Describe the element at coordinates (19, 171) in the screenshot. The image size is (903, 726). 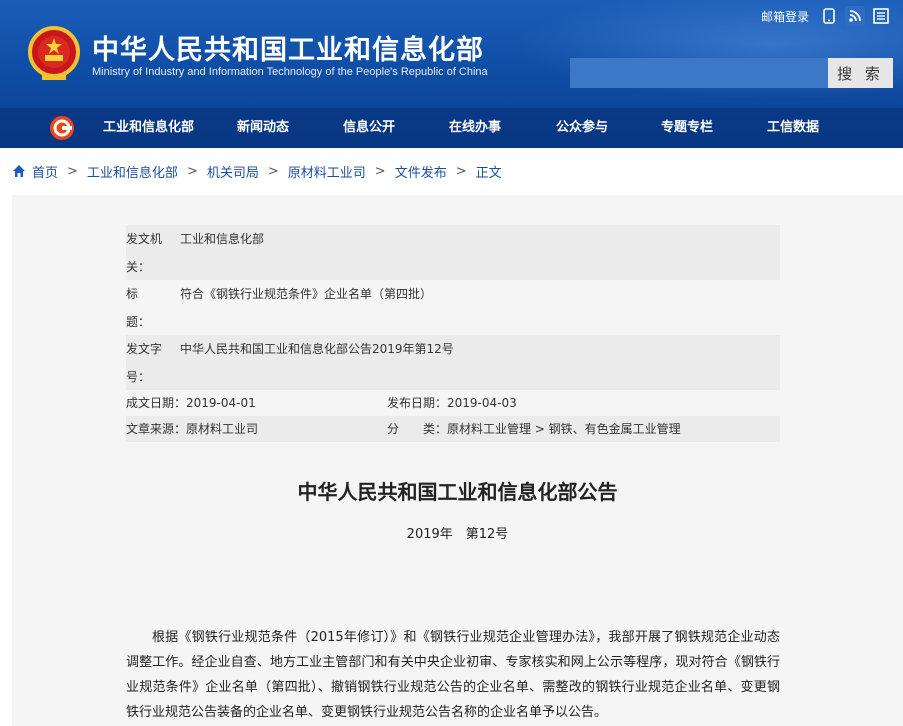
I see `home-icon` at that location.